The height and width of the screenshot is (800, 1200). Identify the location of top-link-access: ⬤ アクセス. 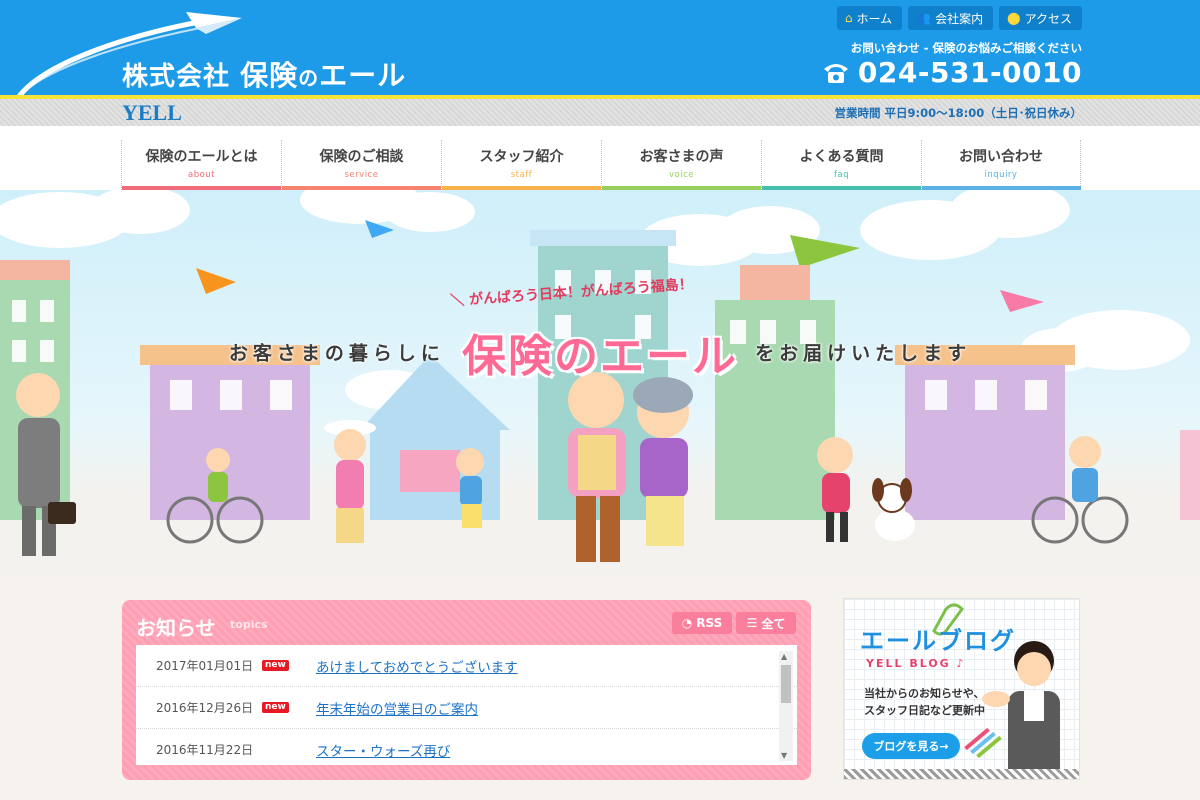
(1040, 18).